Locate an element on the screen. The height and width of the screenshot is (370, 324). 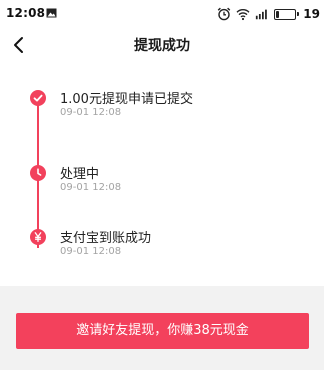
nav-bar: 提现成功 is located at coordinates (162, 44).